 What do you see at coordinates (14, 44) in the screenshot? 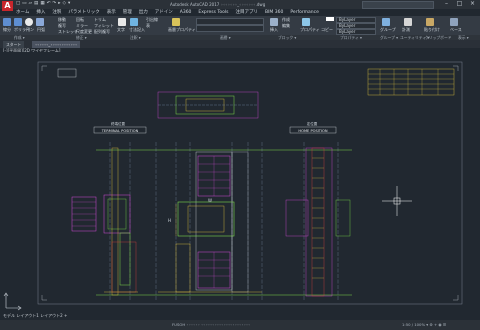
I see `doc-tab-start: スタート` at bounding box center [14, 44].